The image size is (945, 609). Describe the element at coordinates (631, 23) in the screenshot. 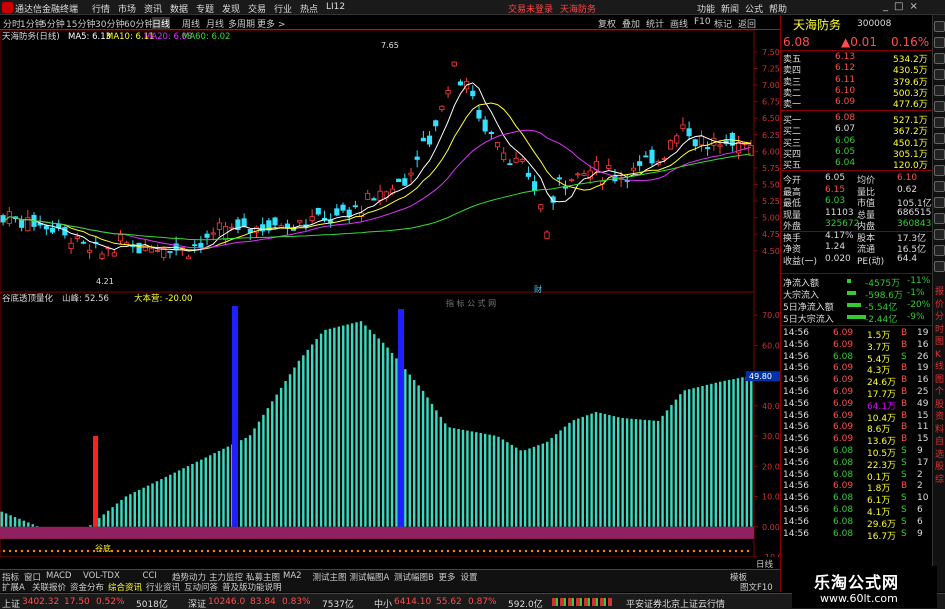

I see `toolbar-1: 叠加` at that location.